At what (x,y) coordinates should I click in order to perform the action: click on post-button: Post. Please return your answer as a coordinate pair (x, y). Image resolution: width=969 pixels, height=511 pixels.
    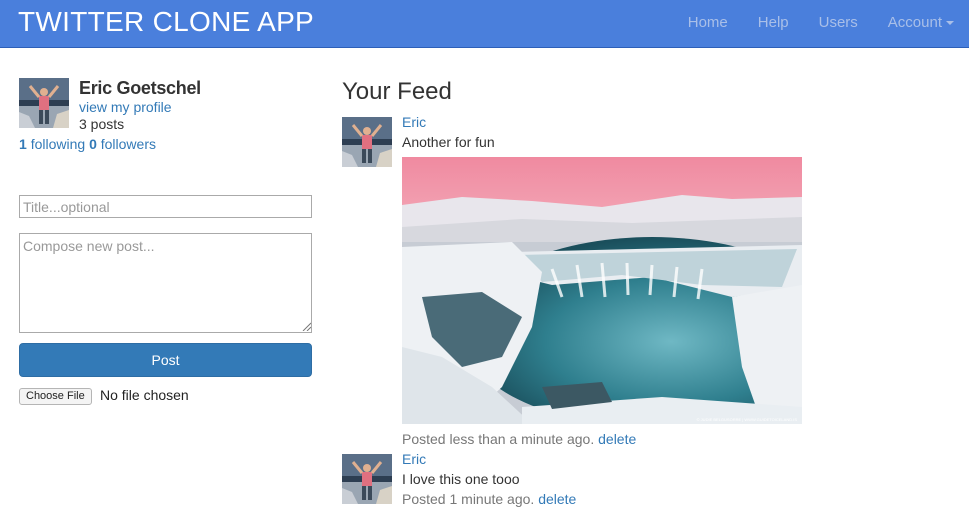
    Looking at the image, I should click on (165, 360).